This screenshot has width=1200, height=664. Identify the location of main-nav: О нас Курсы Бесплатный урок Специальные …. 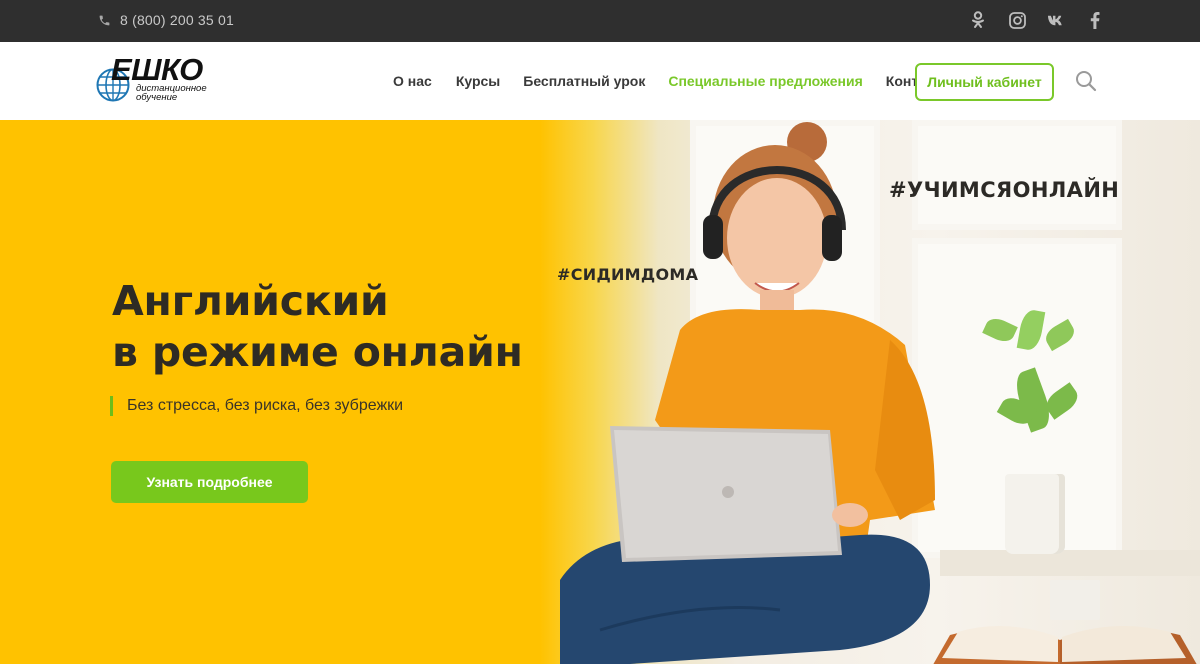
(672, 81).